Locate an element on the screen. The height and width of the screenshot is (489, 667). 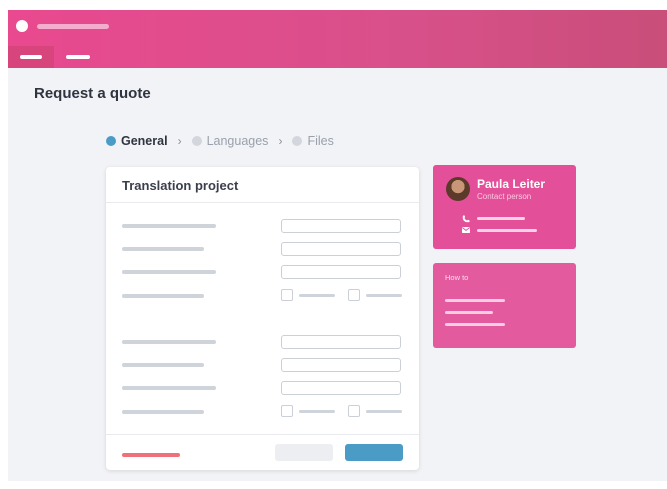
how-to-title: How to is located at coordinates (457, 277).